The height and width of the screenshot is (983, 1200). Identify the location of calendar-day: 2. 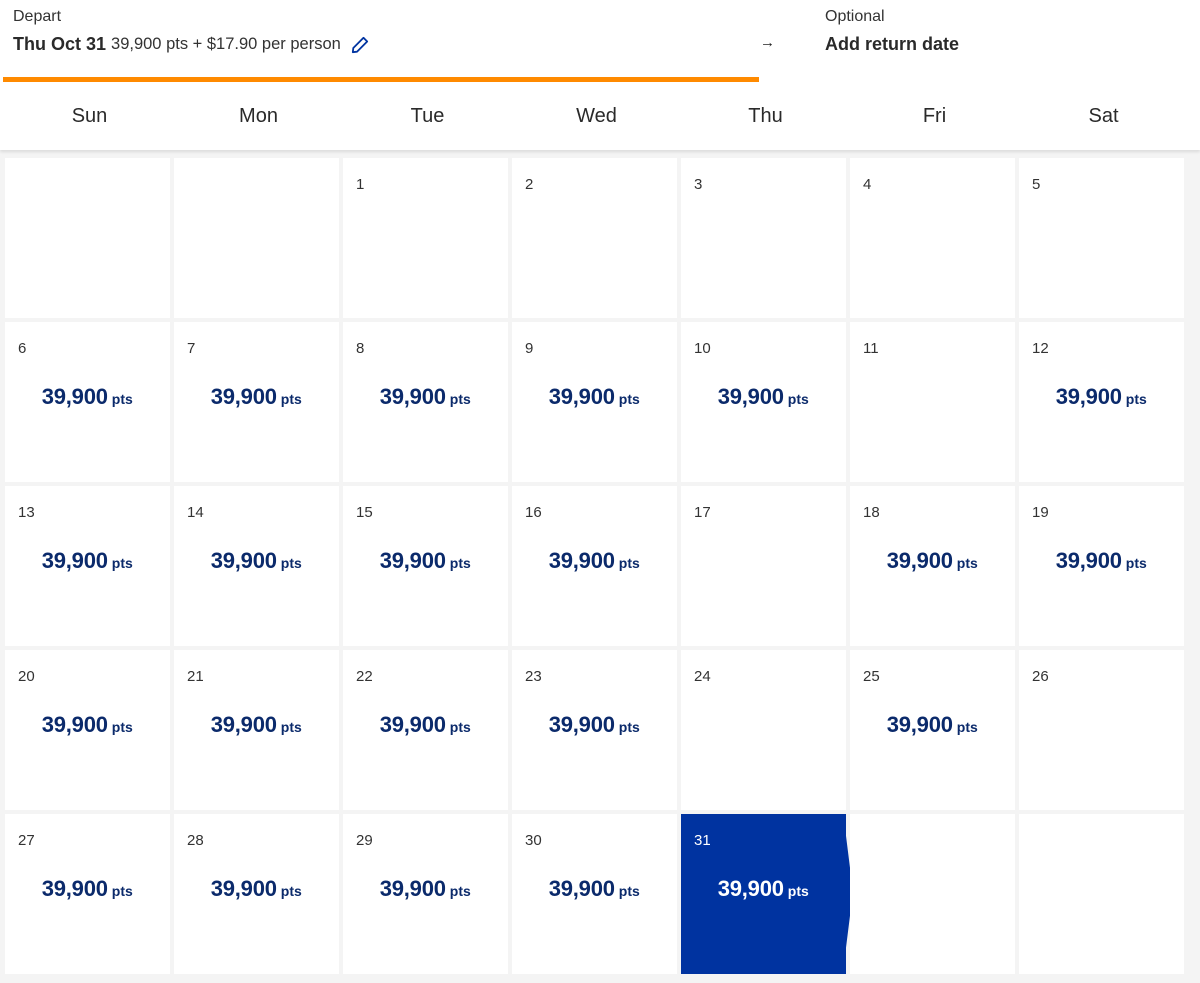
(594, 238).